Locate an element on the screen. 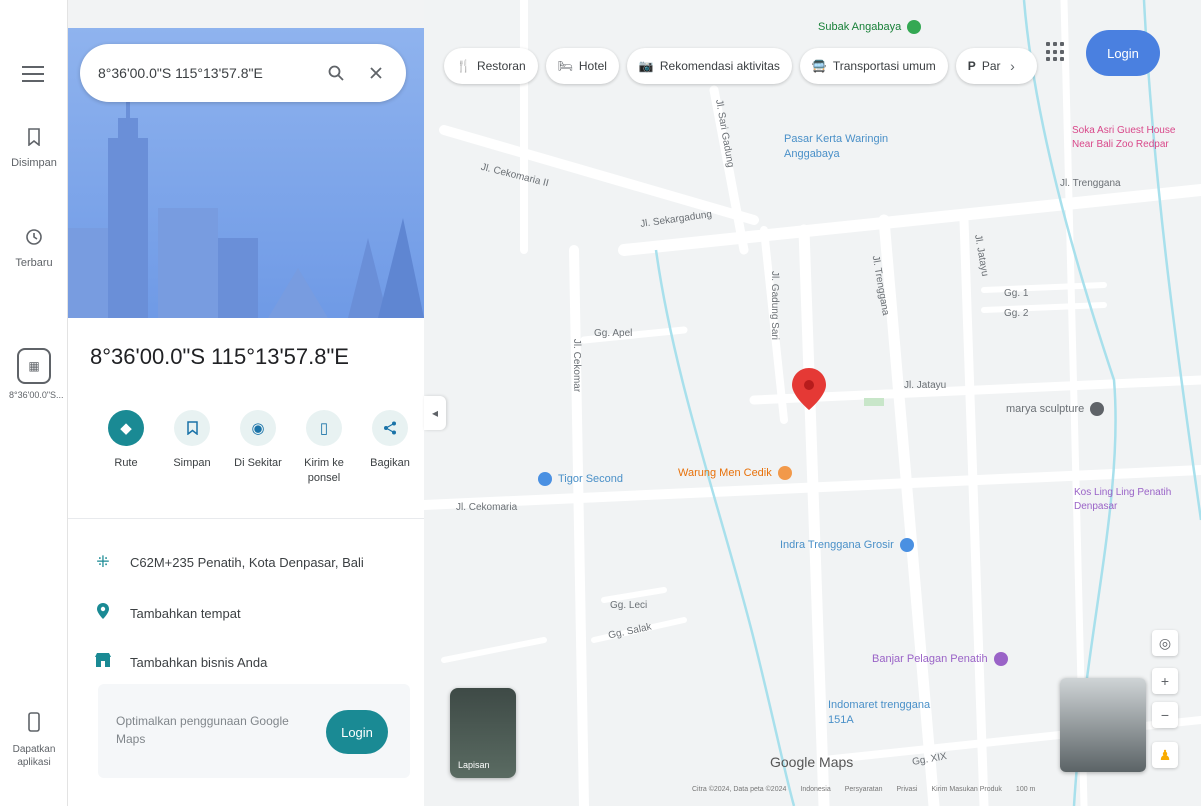  poi-warung: Warung Men Cedik is located at coordinates (738, 473).